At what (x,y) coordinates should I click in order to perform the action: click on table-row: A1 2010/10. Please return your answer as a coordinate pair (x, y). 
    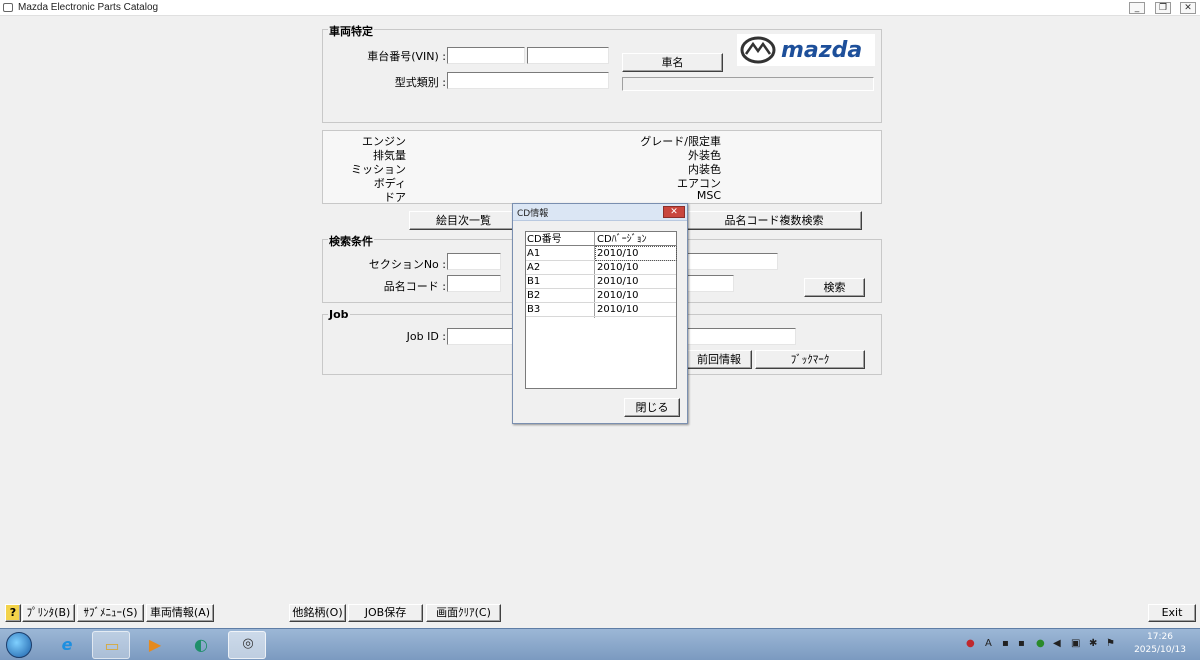
    Looking at the image, I should click on (601, 253).